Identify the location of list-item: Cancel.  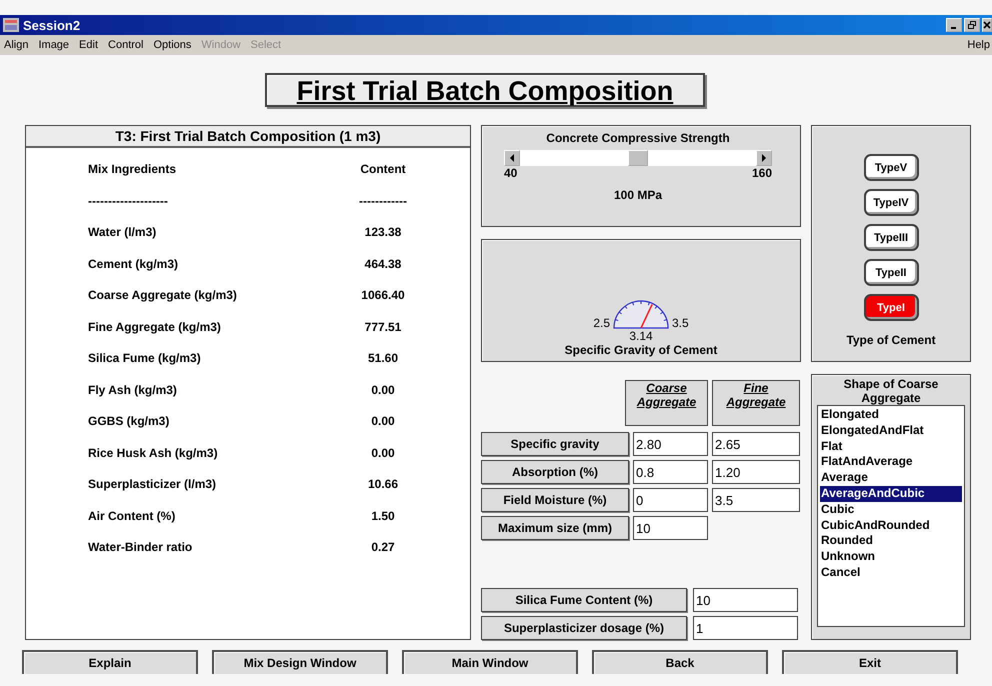
(891, 572).